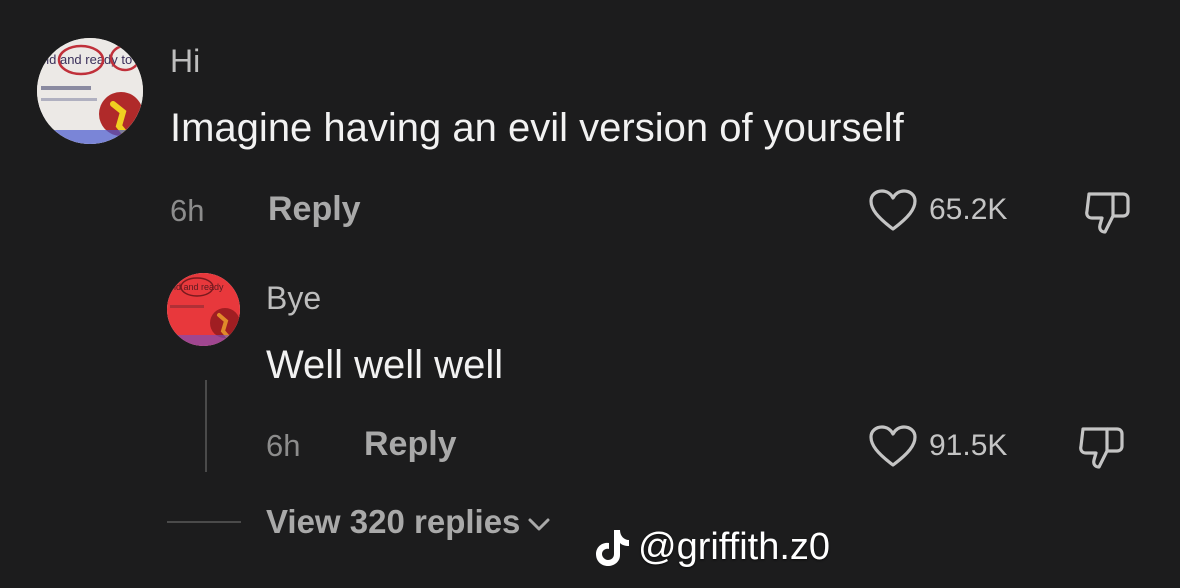  I want to click on reply-like-button: 91.5K, so click(937, 446).